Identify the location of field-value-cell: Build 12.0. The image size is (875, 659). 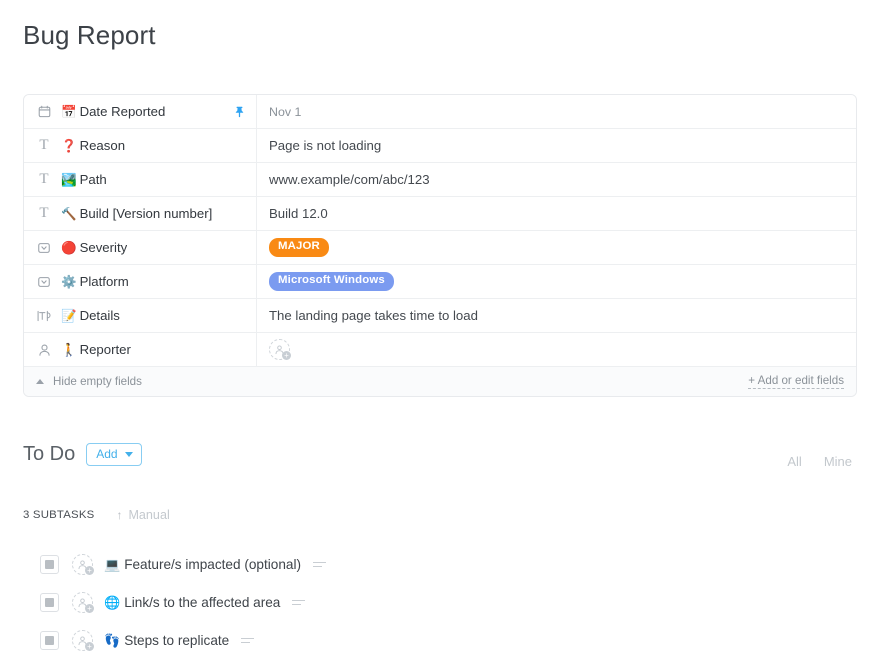
(556, 213).